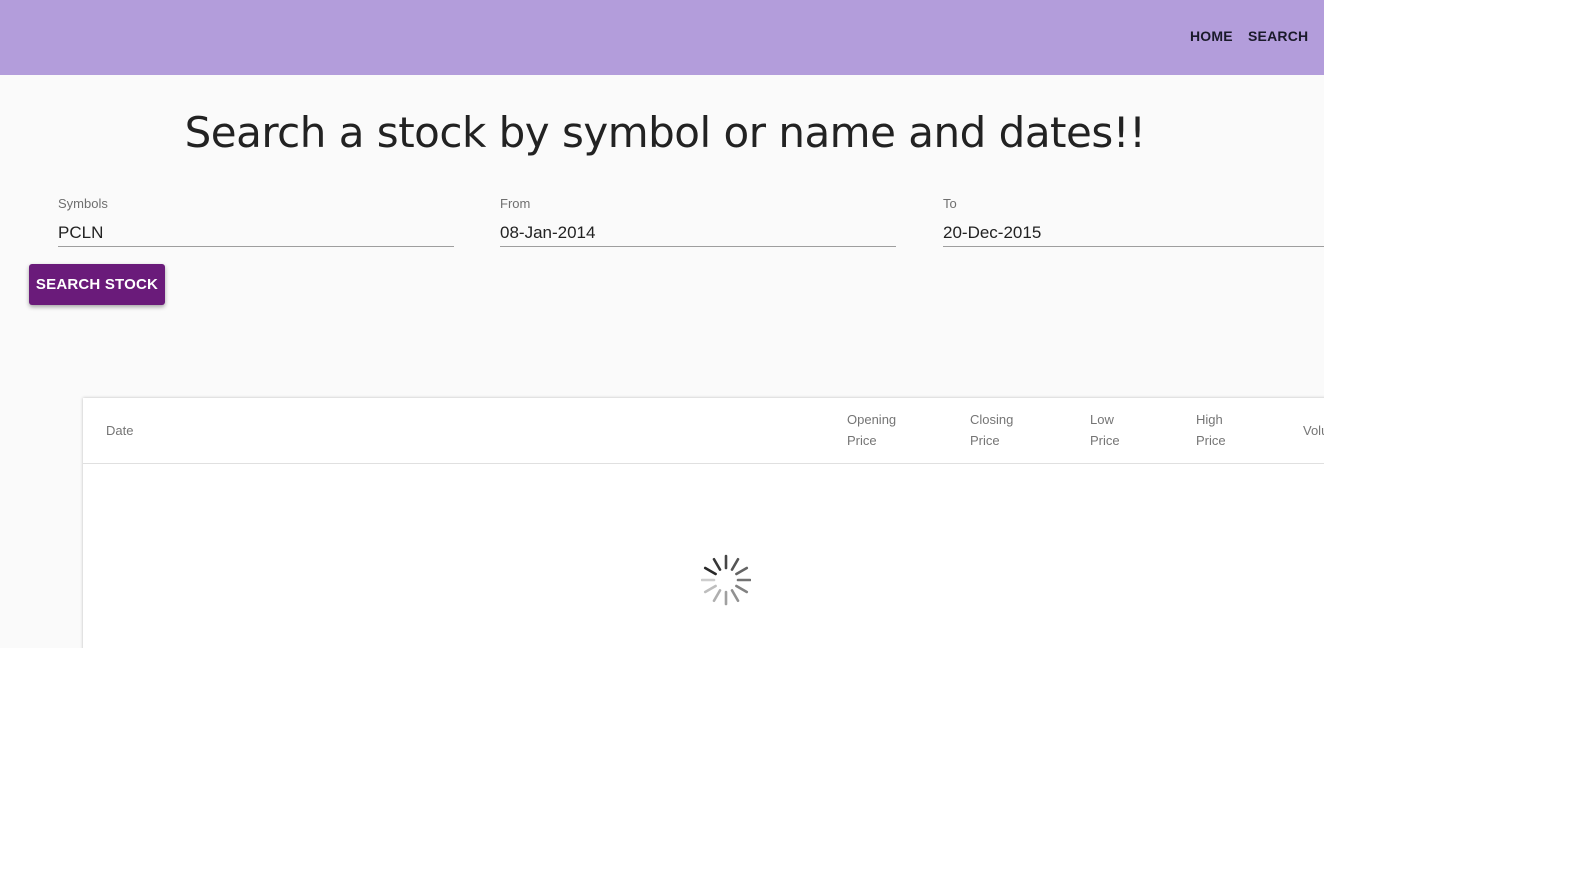  What do you see at coordinates (1211, 36) in the screenshot?
I see `nav-home-link: HOME` at bounding box center [1211, 36].